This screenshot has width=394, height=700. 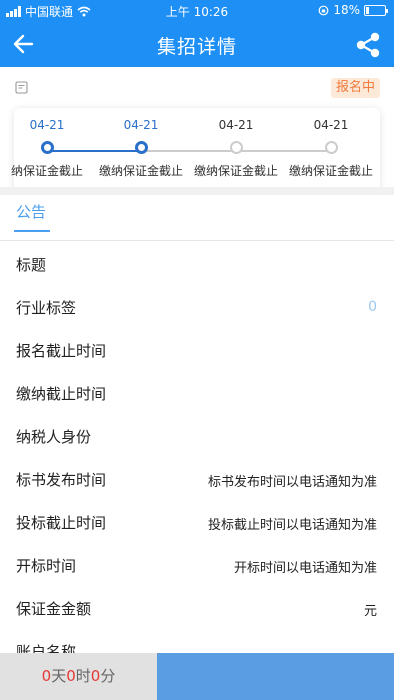 I want to click on row-label: 保证金金额, so click(x=54, y=609).